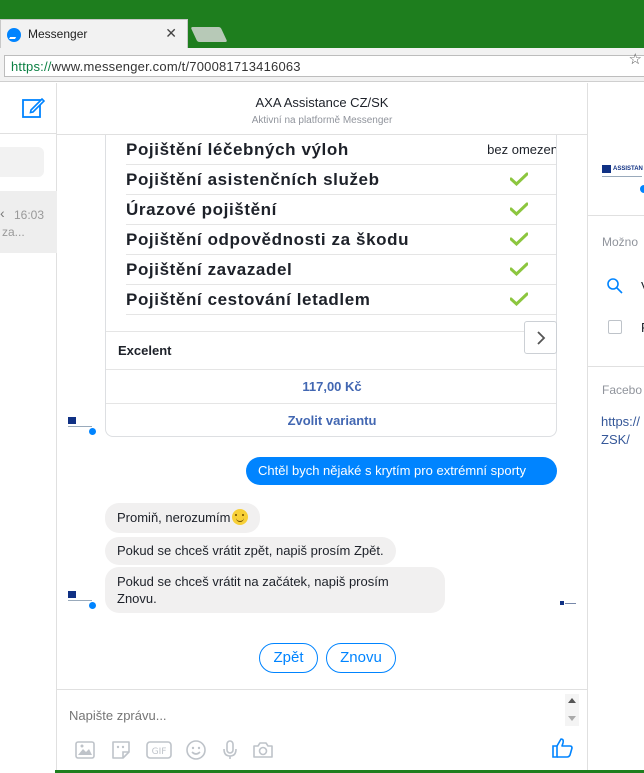  What do you see at coordinates (341, 210) in the screenshot?
I see `coverage-row: Úrazové pojištění` at bounding box center [341, 210].